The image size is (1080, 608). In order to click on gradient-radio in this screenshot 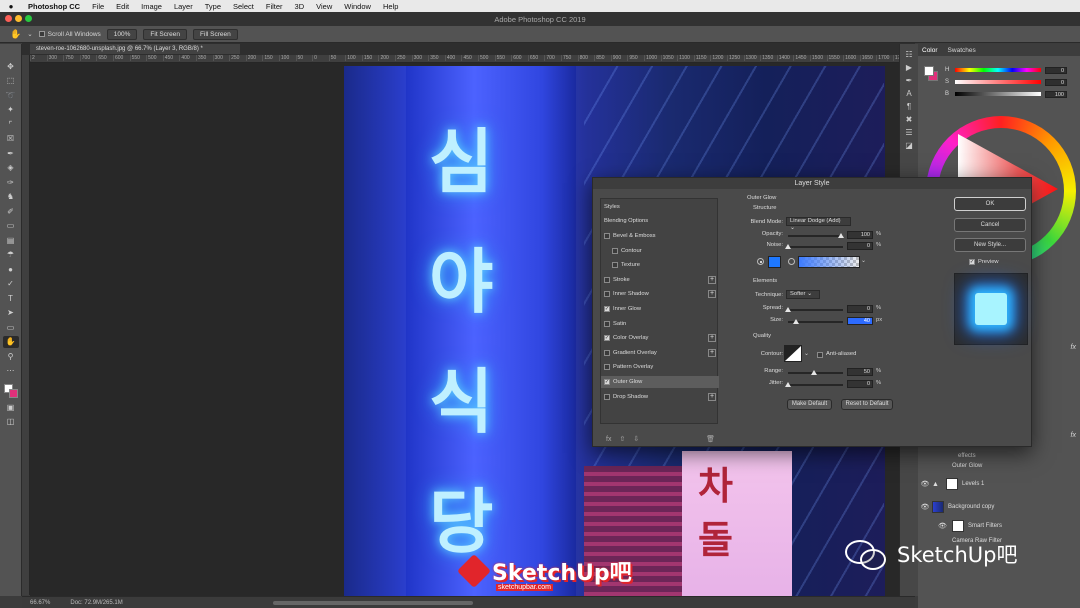, I will do `click(791, 261)`.